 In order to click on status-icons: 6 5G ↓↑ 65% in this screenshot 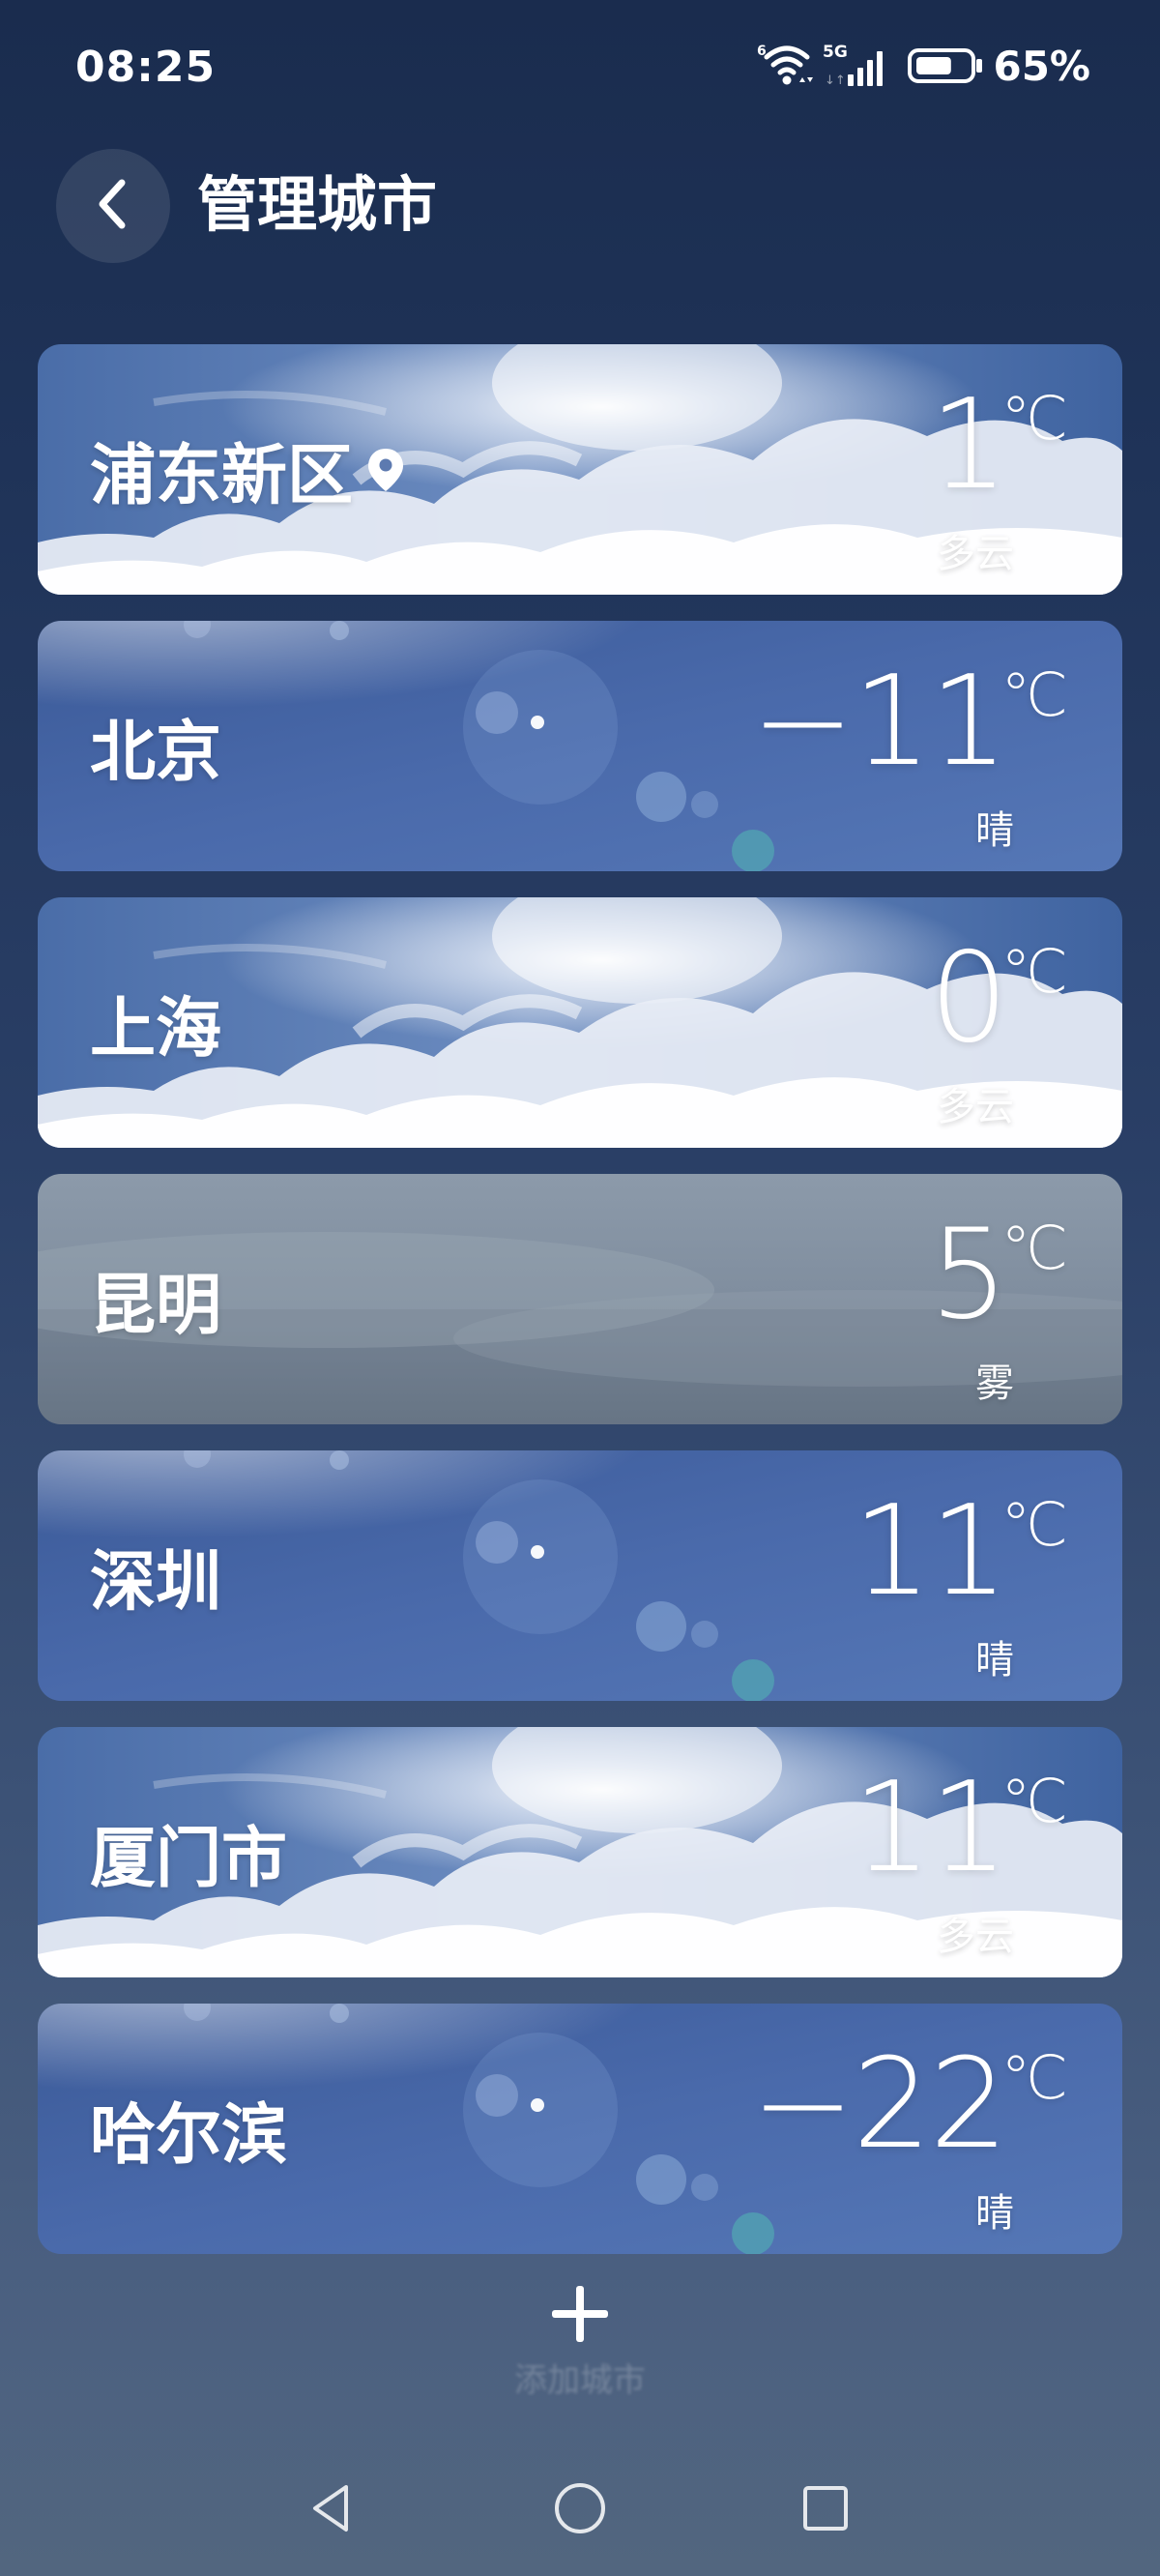, I will do `click(924, 66)`.